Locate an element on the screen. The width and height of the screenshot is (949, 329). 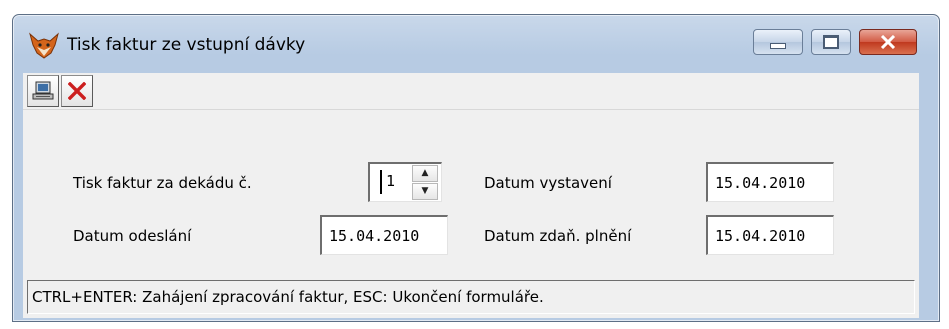
spinner-up-button: ▲ is located at coordinates (425, 173).